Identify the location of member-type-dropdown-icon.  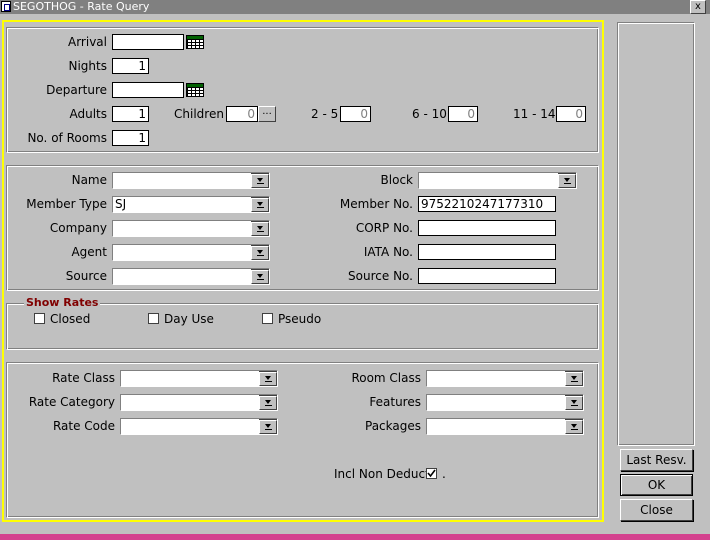
(260, 205).